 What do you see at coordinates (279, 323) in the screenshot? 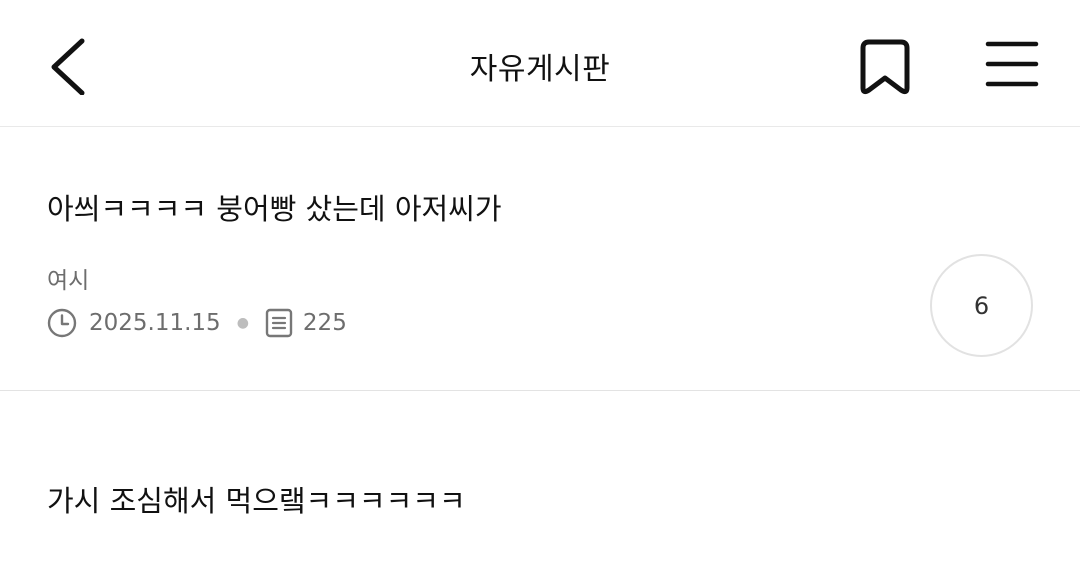
I see `document-icon` at bounding box center [279, 323].